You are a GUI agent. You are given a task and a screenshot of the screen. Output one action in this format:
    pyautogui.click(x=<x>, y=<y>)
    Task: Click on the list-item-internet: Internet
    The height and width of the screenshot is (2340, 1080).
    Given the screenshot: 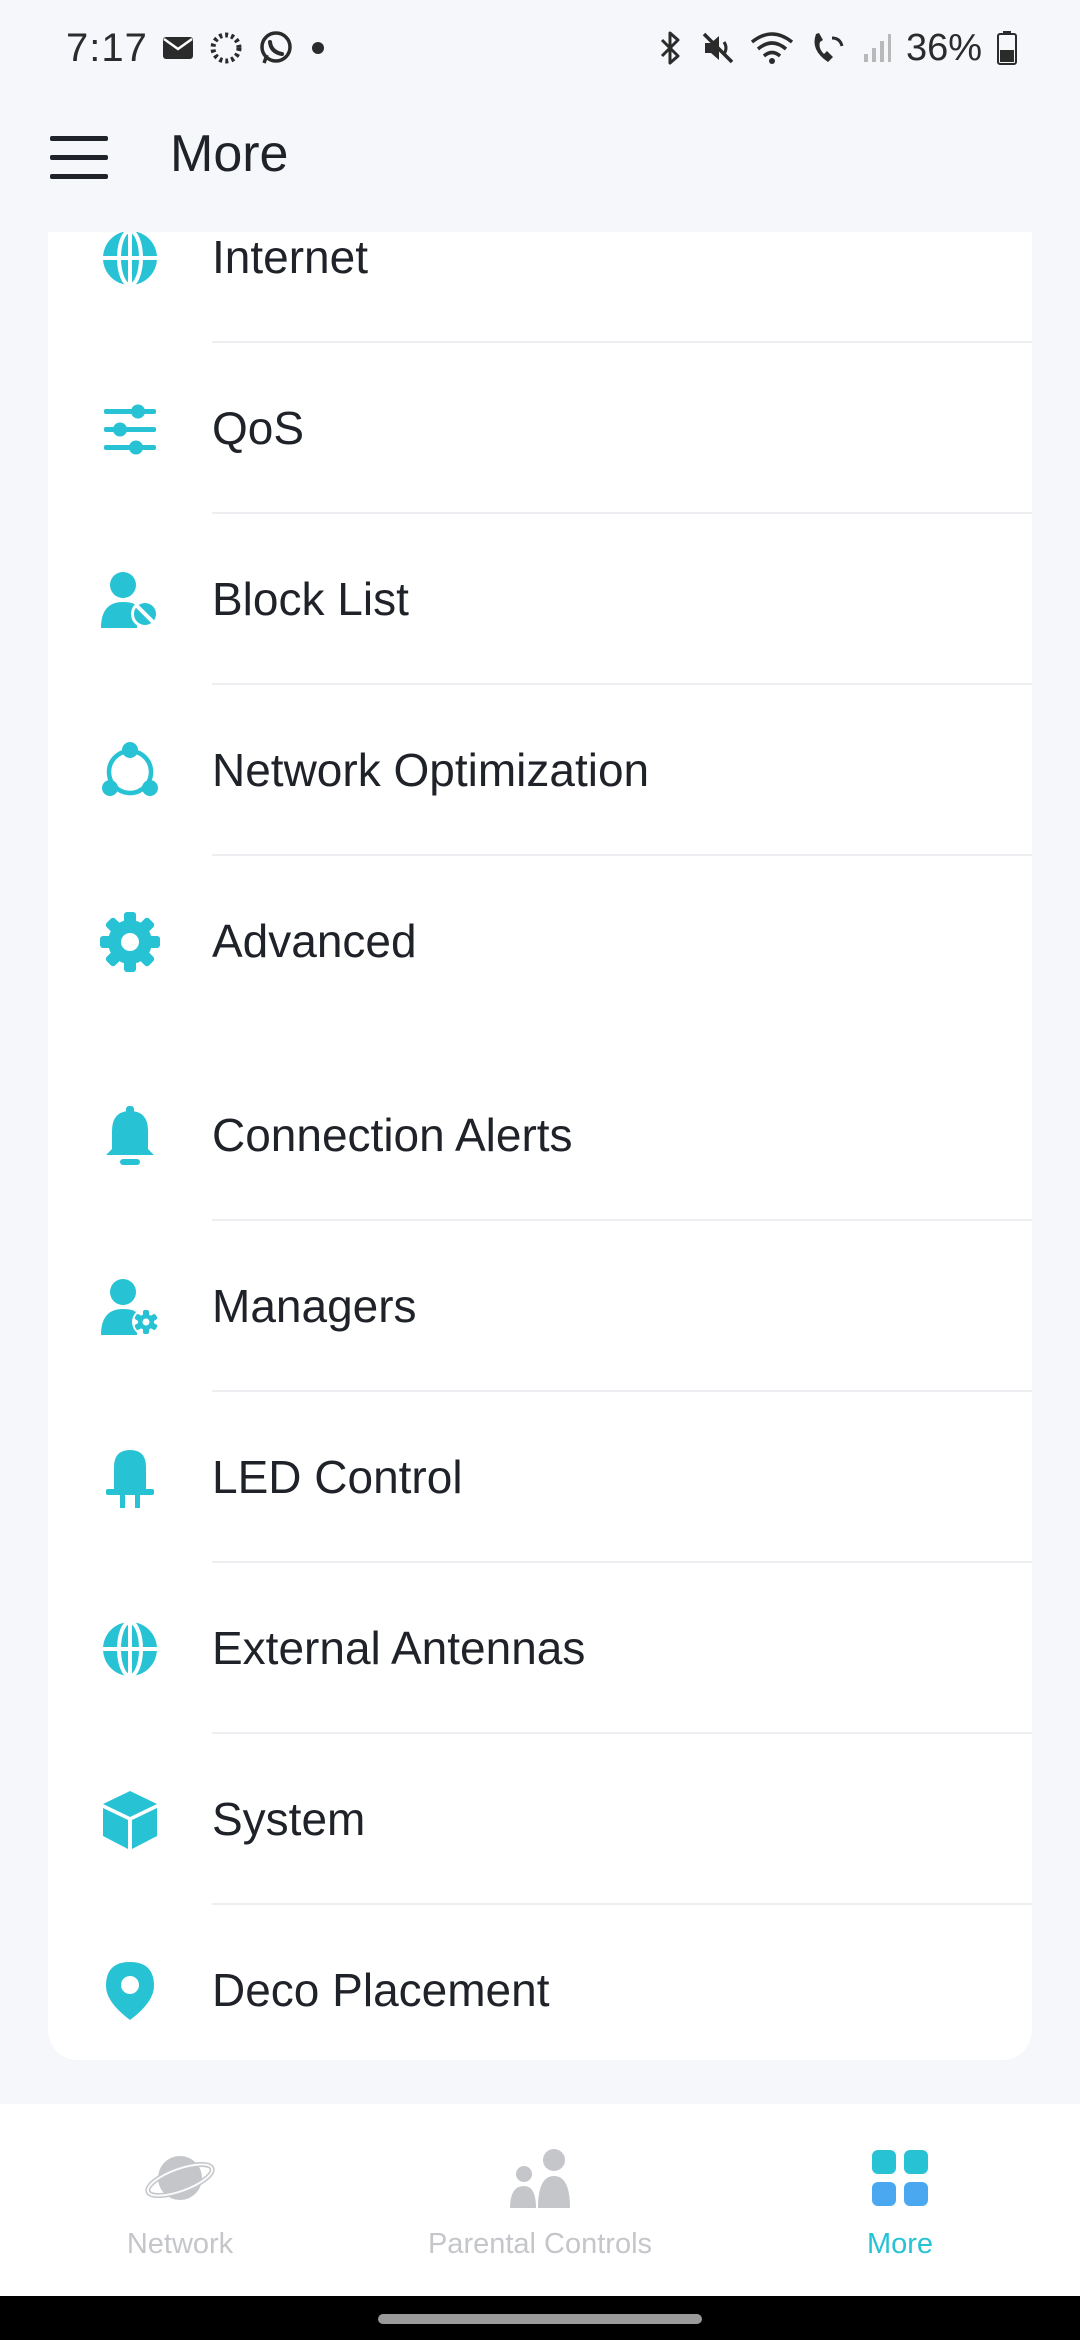 What is the action you would take?
    pyautogui.click(x=540, y=287)
    